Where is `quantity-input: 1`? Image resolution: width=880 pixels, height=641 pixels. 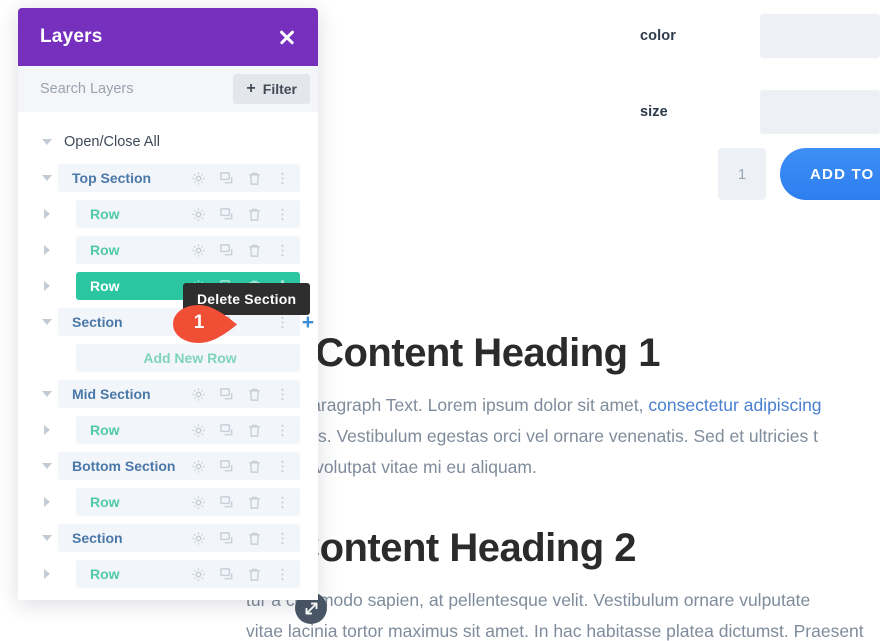
quantity-input: 1 is located at coordinates (742, 174).